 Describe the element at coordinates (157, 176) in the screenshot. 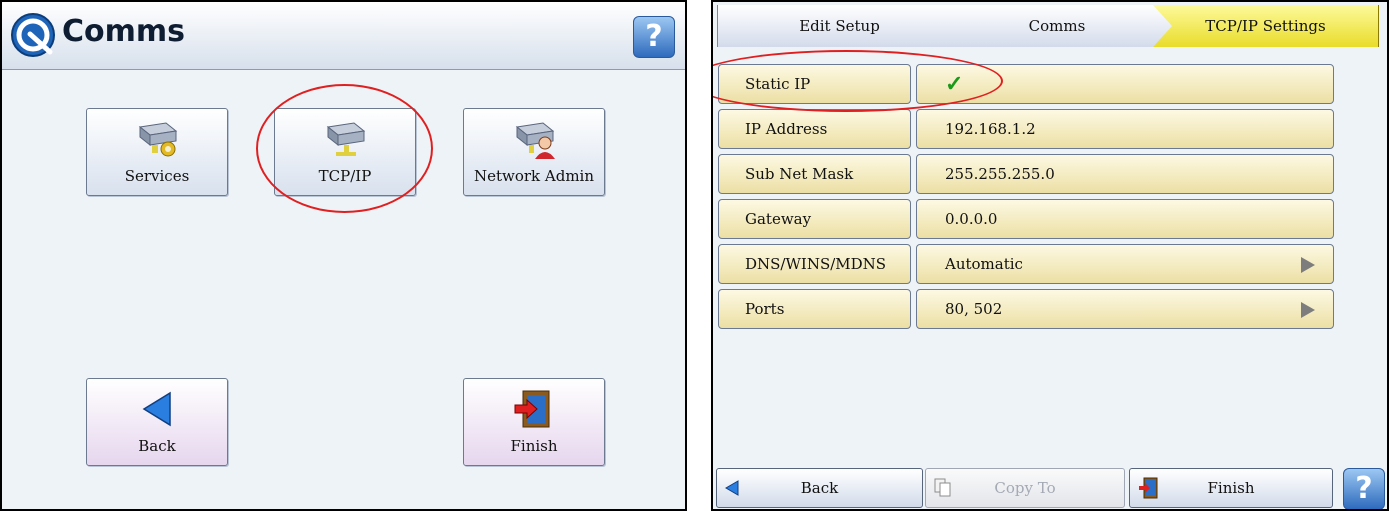

I see `services-label: Services` at that location.